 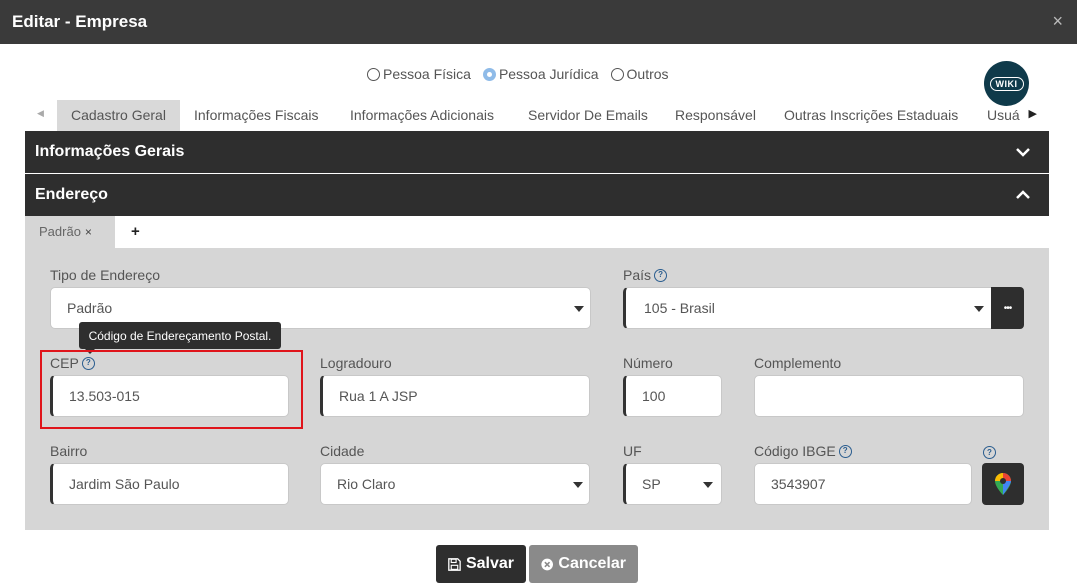 I want to click on chevron-down-icon, so click(x=1023, y=152).